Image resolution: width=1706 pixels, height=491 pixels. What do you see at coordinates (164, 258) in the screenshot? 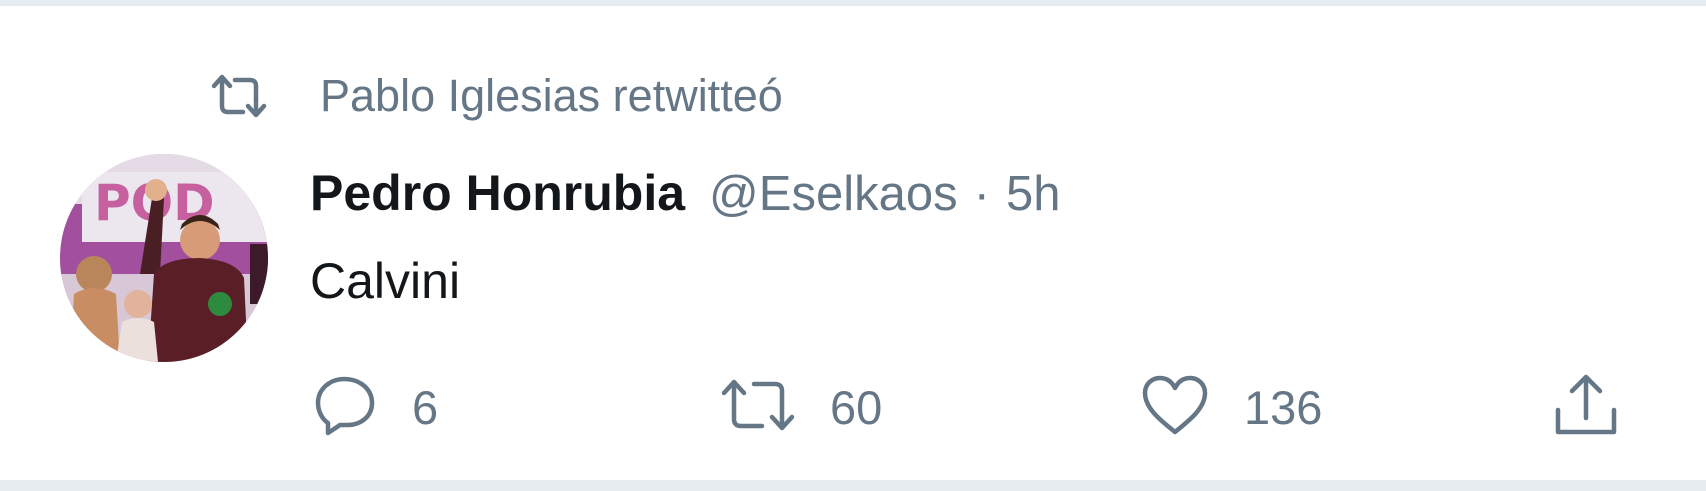
I see `avatar: POD` at bounding box center [164, 258].